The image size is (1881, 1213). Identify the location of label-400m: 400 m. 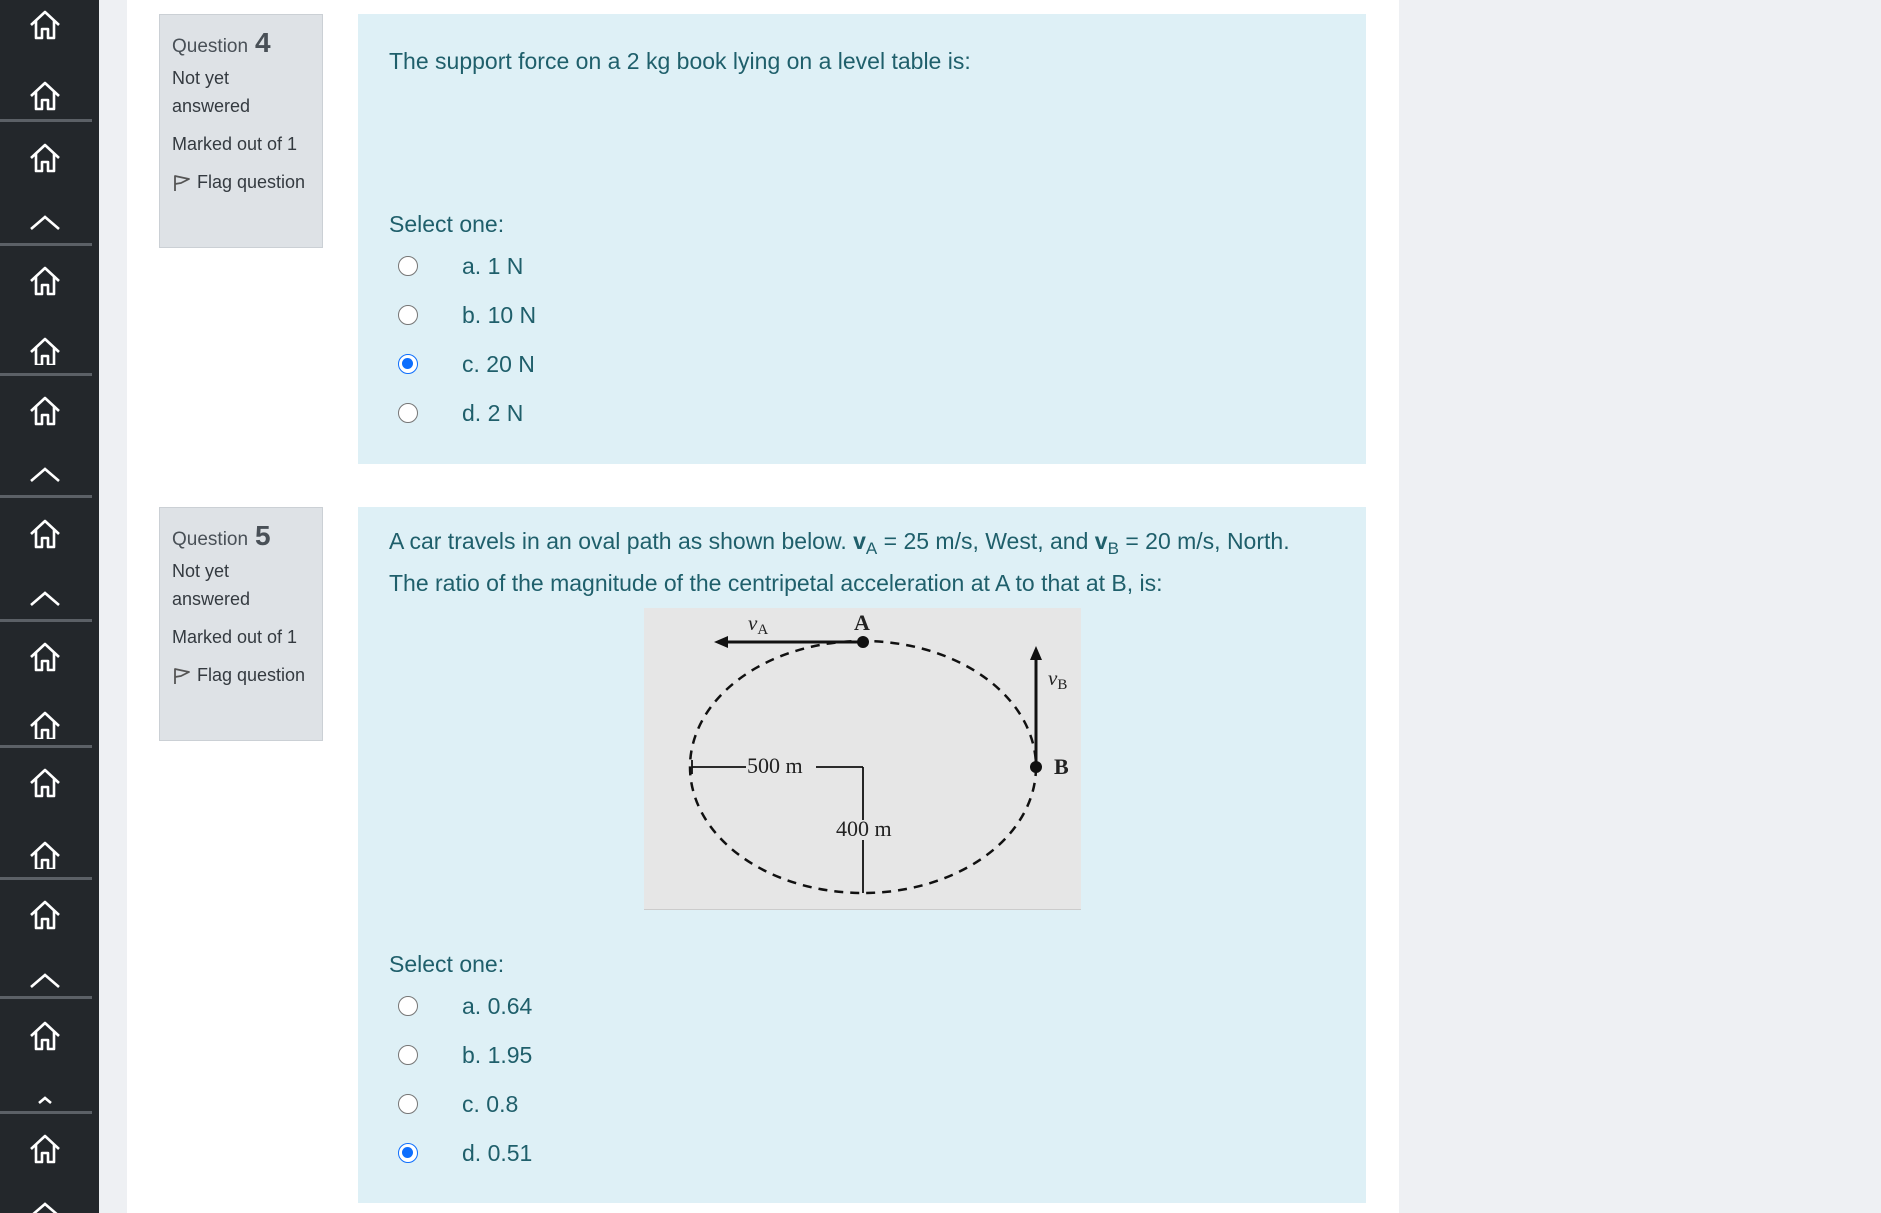
(864, 828).